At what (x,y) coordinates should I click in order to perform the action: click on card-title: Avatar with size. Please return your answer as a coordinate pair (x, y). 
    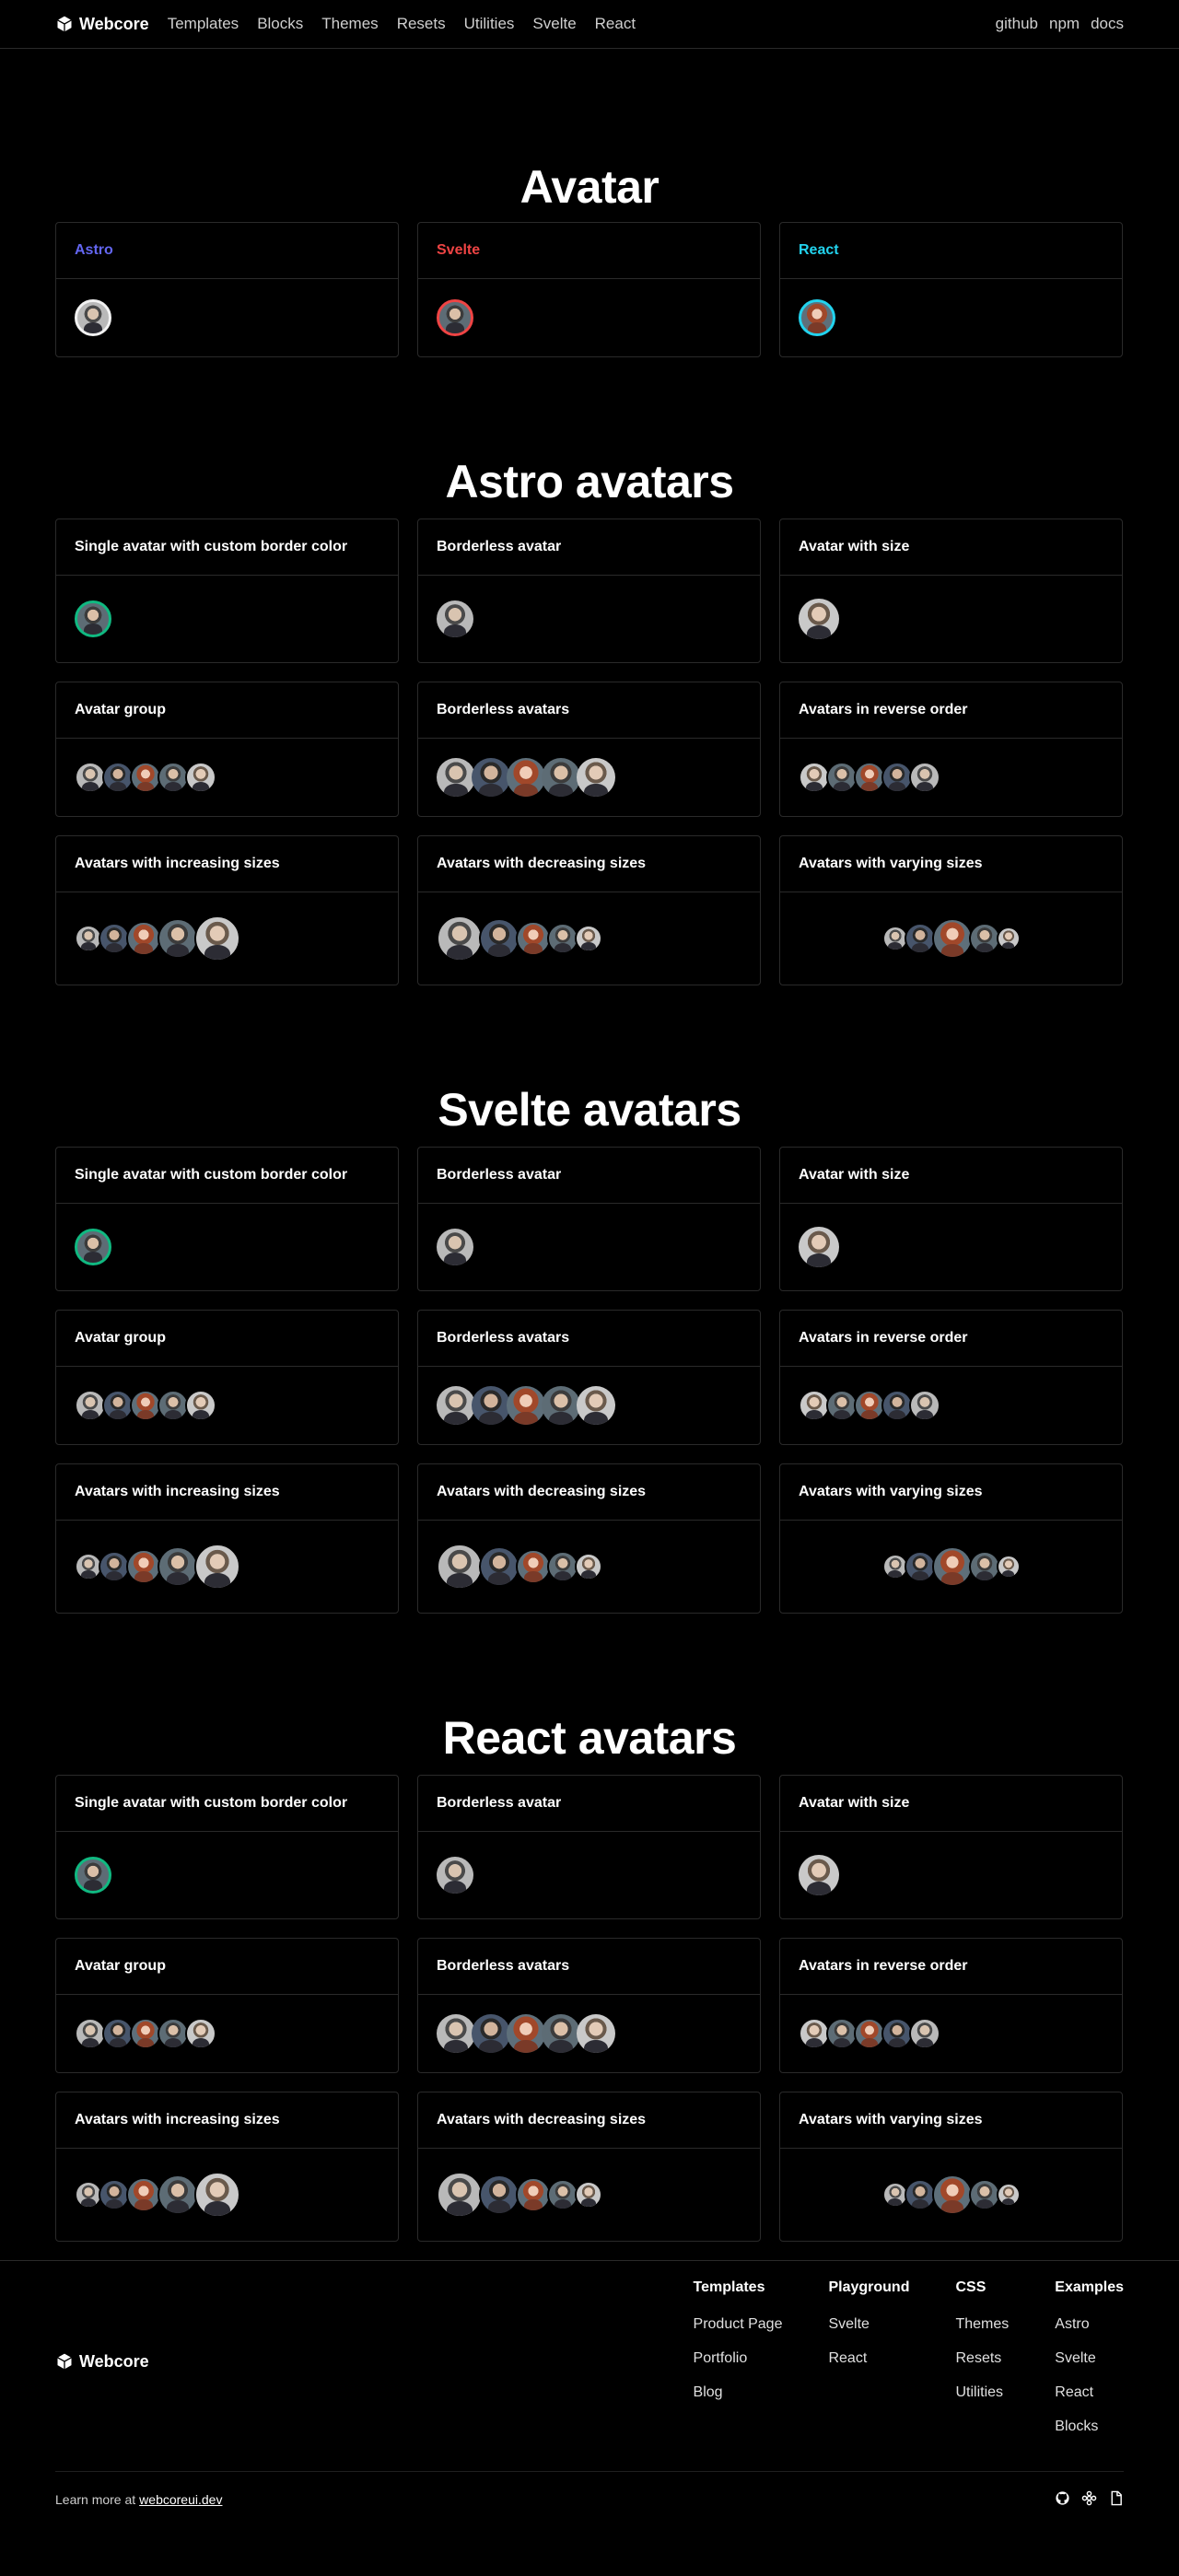
    Looking at the image, I should click on (951, 547).